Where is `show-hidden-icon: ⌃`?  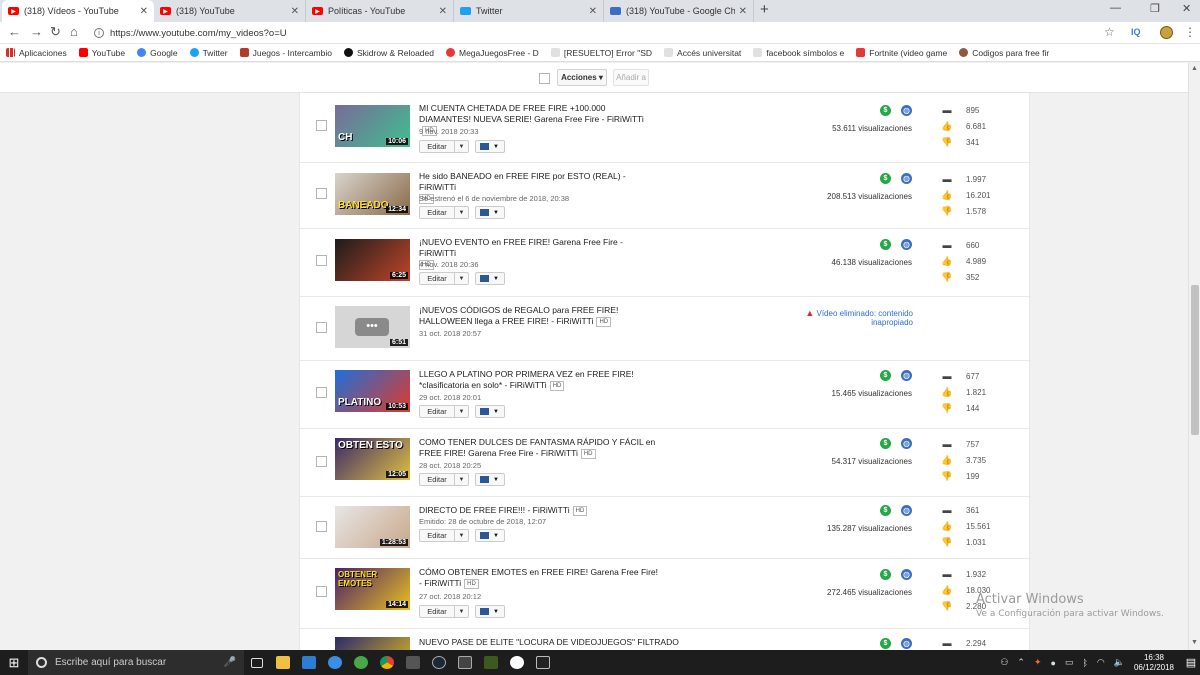 show-hidden-icon: ⌃ is located at coordinates (1021, 662).